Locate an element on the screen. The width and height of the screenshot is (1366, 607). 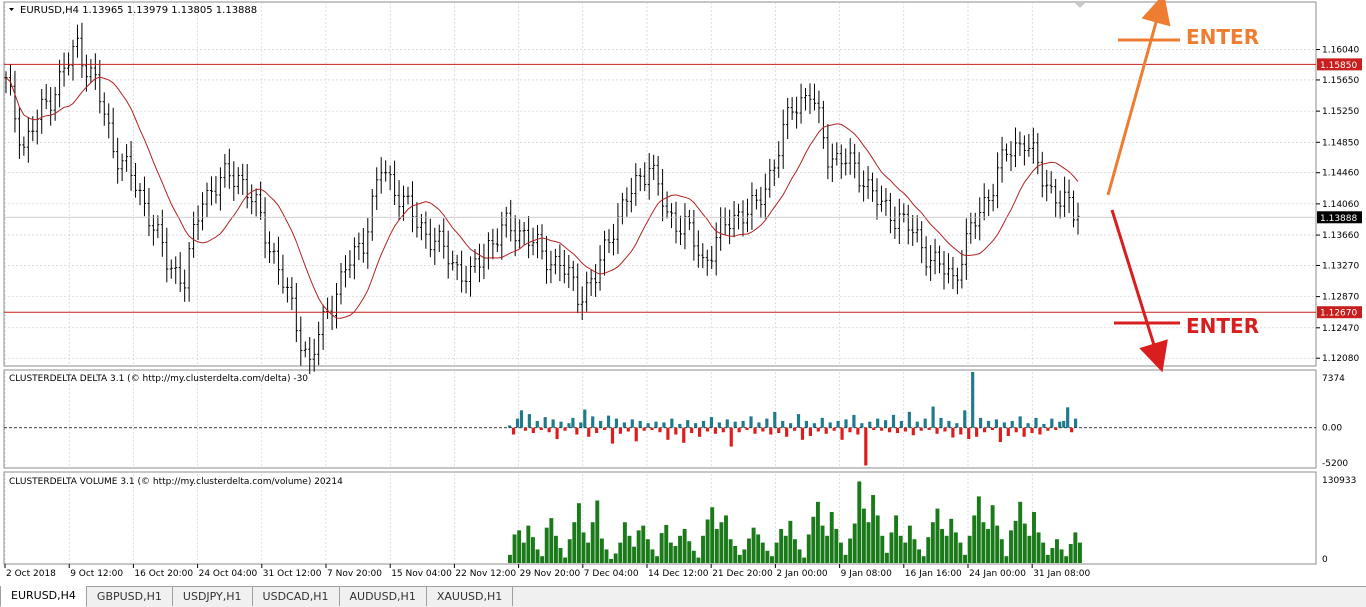
level-price-label: 1.12670 is located at coordinates (1338, 314).